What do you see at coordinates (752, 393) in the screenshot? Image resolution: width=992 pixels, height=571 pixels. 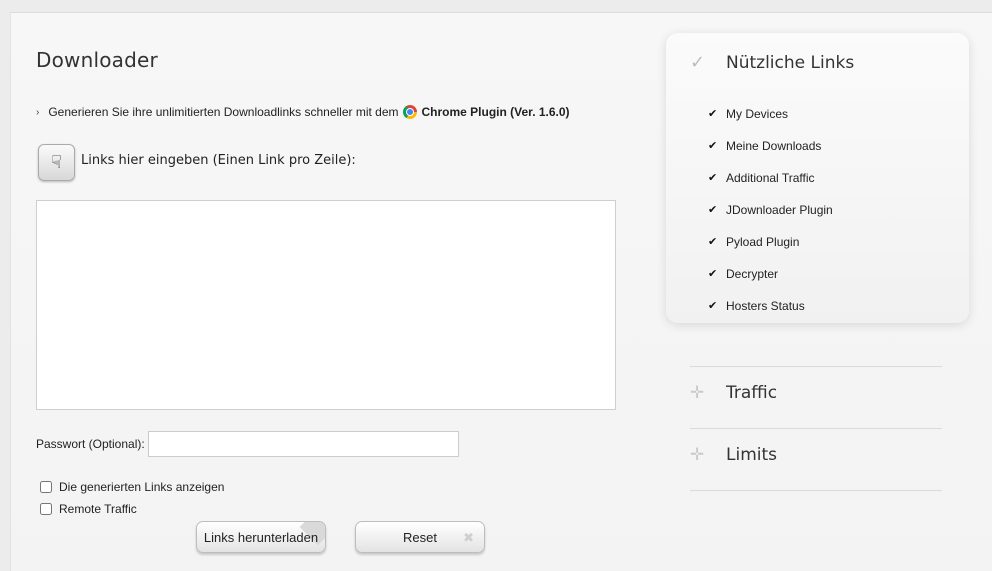 I see `traffic-section-title: Traffic` at bounding box center [752, 393].